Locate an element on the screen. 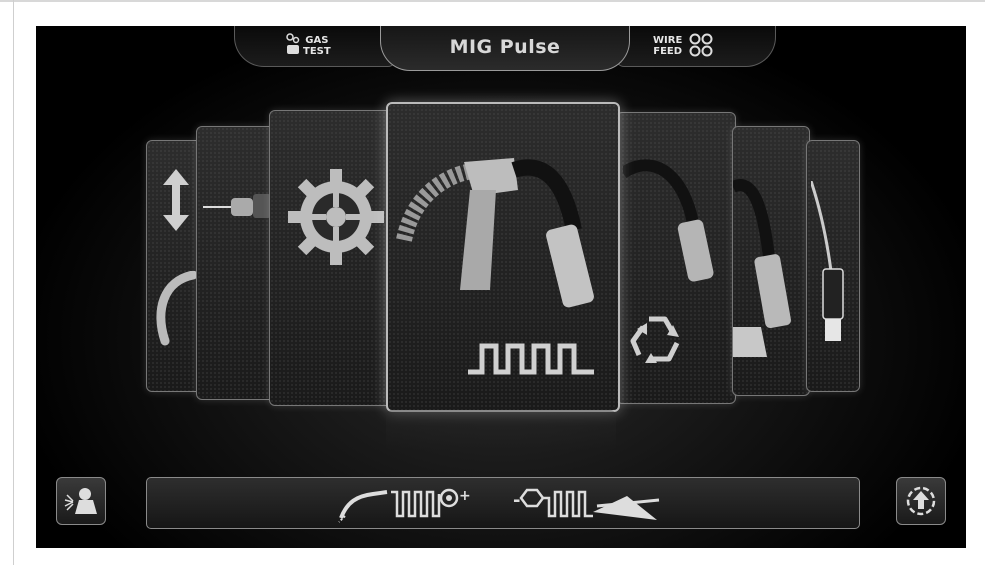 The height and width of the screenshot is (565, 985). card-settings is located at coordinates (335, 258).